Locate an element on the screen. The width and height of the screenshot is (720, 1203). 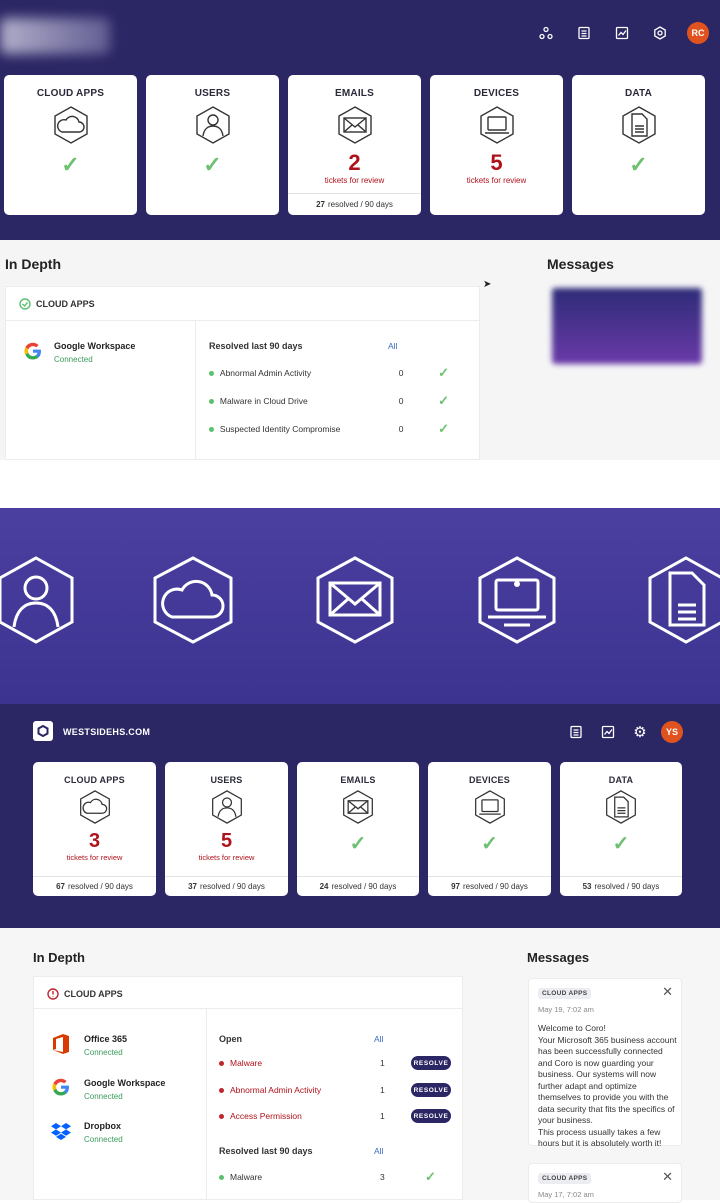
open-row: Abnormal Admin Activity 1 RESOLVE is located at coordinates (335, 1090).